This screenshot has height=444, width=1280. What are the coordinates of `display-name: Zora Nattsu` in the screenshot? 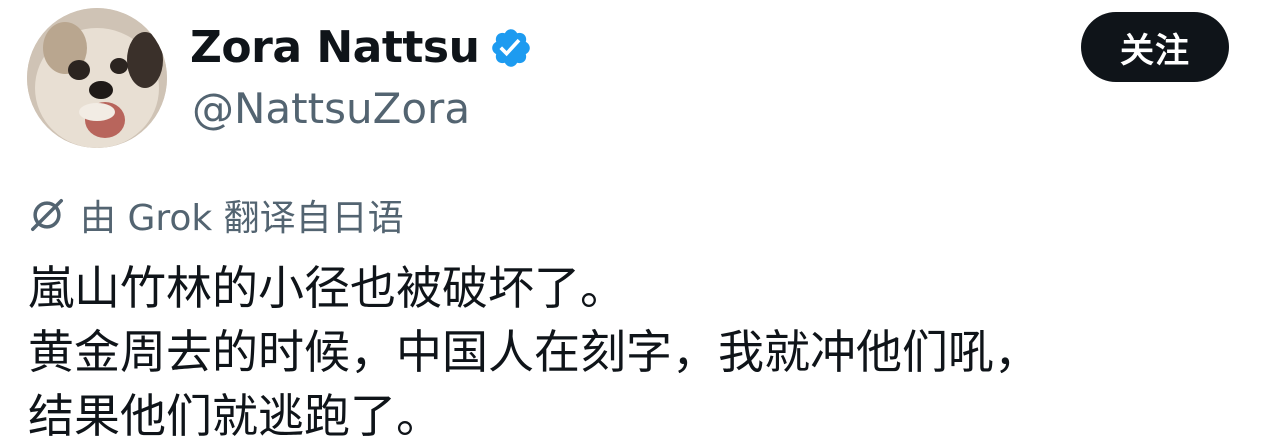 It's located at (361, 48).